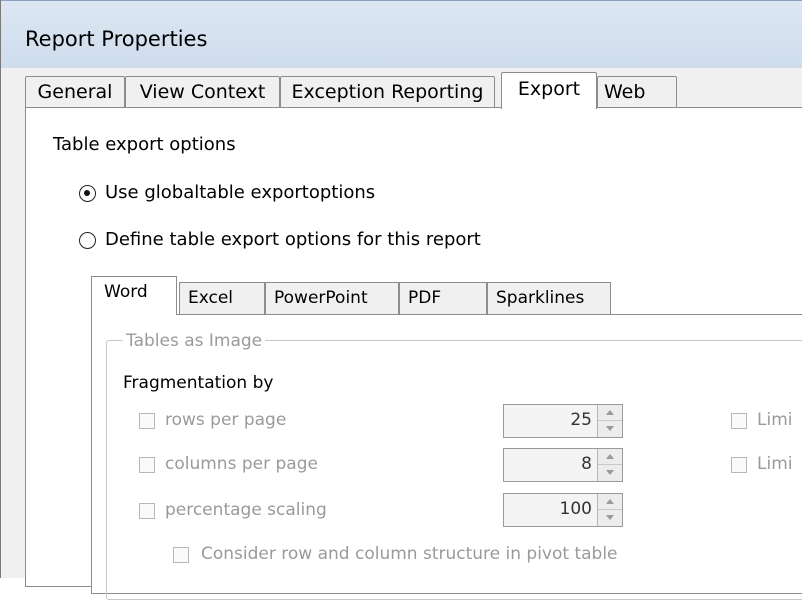 This screenshot has width=802, height=600. I want to click on subtab-sparklines: Sparklines, so click(549, 298).